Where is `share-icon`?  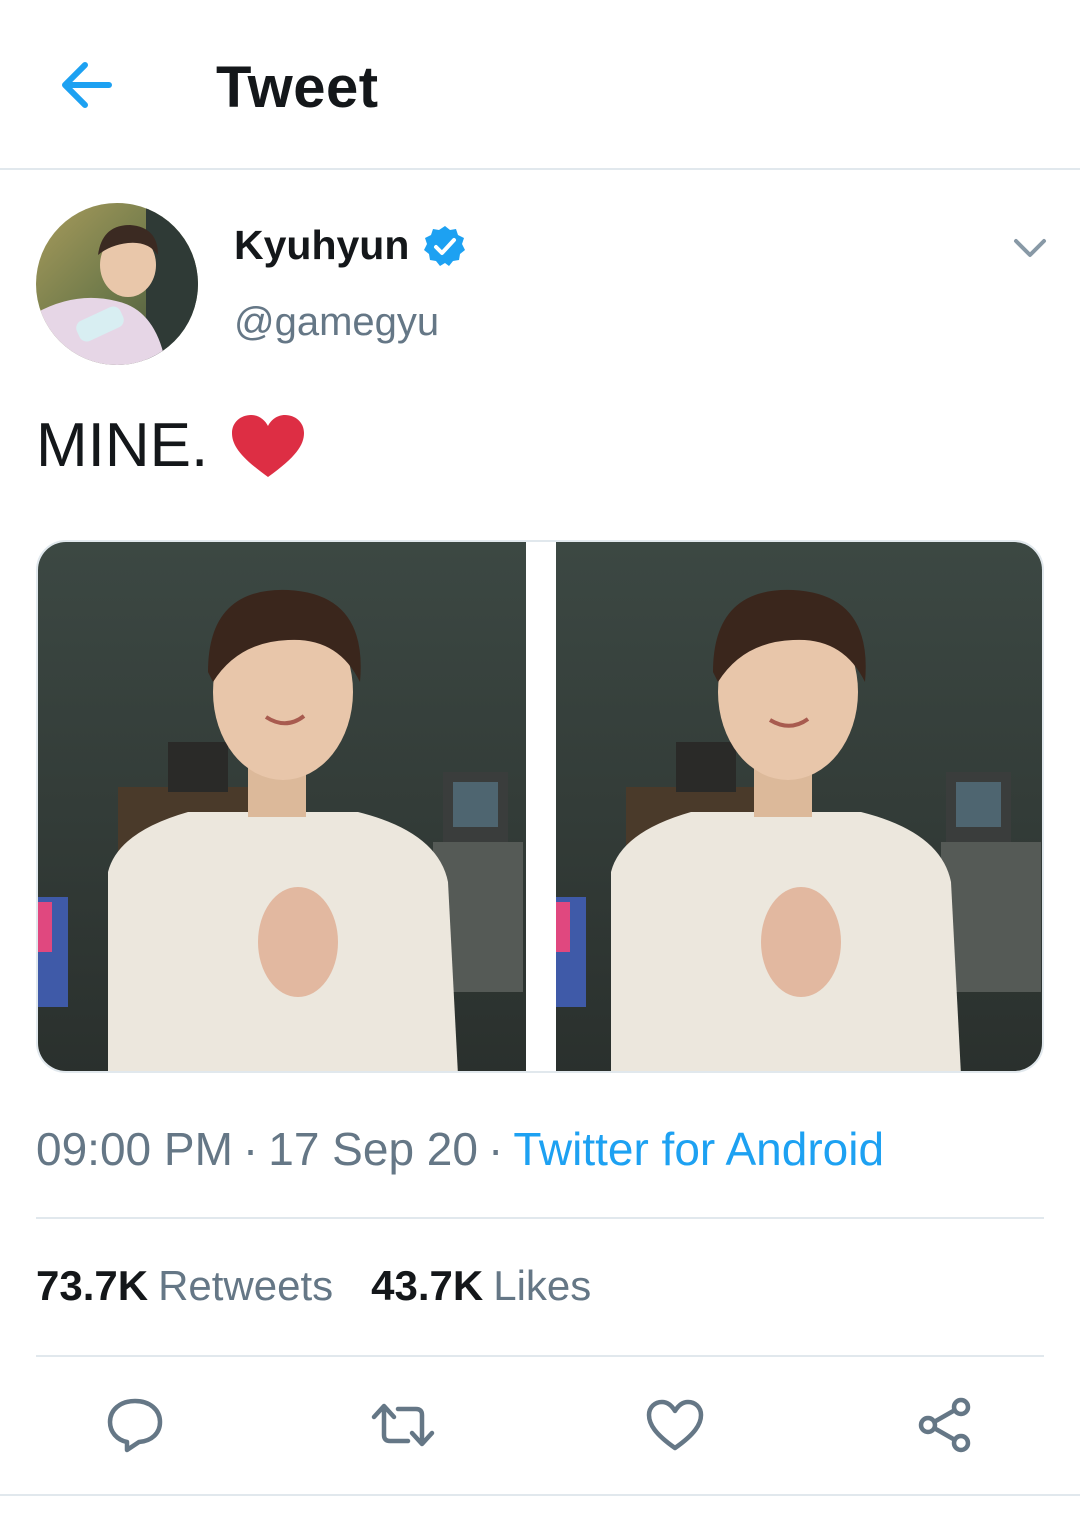
share-icon is located at coordinates (944, 1425).